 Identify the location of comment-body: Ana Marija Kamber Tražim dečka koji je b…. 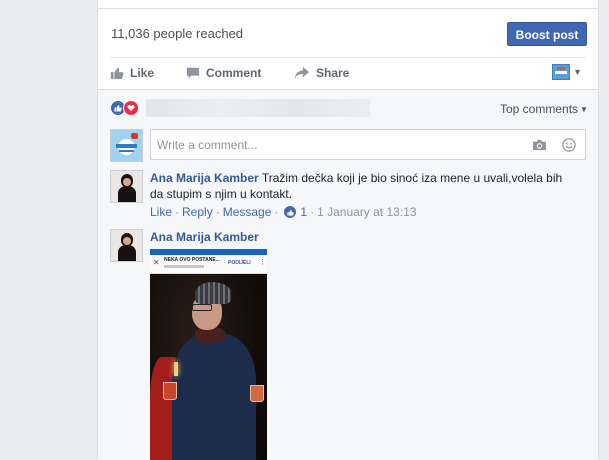
(356, 186).